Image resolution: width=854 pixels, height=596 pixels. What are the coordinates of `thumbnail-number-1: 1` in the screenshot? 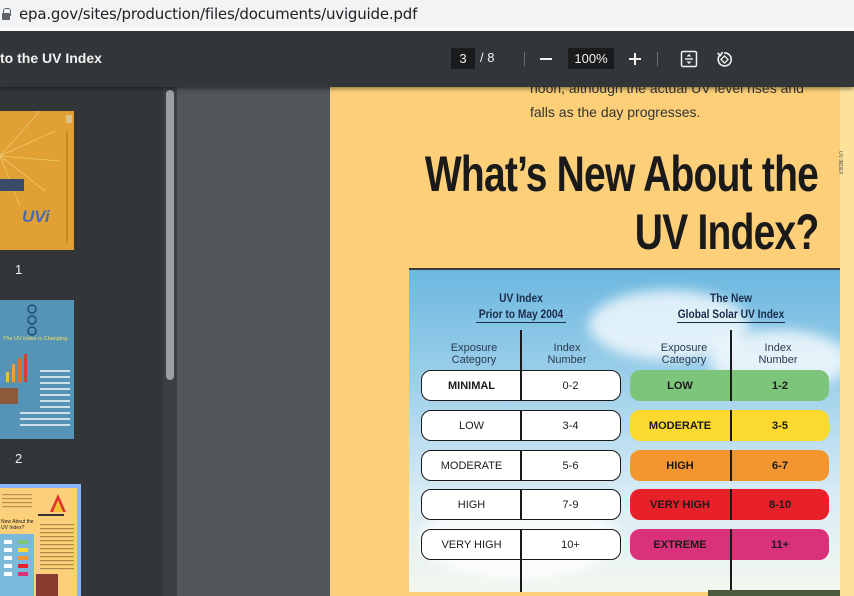 It's located at (19, 269).